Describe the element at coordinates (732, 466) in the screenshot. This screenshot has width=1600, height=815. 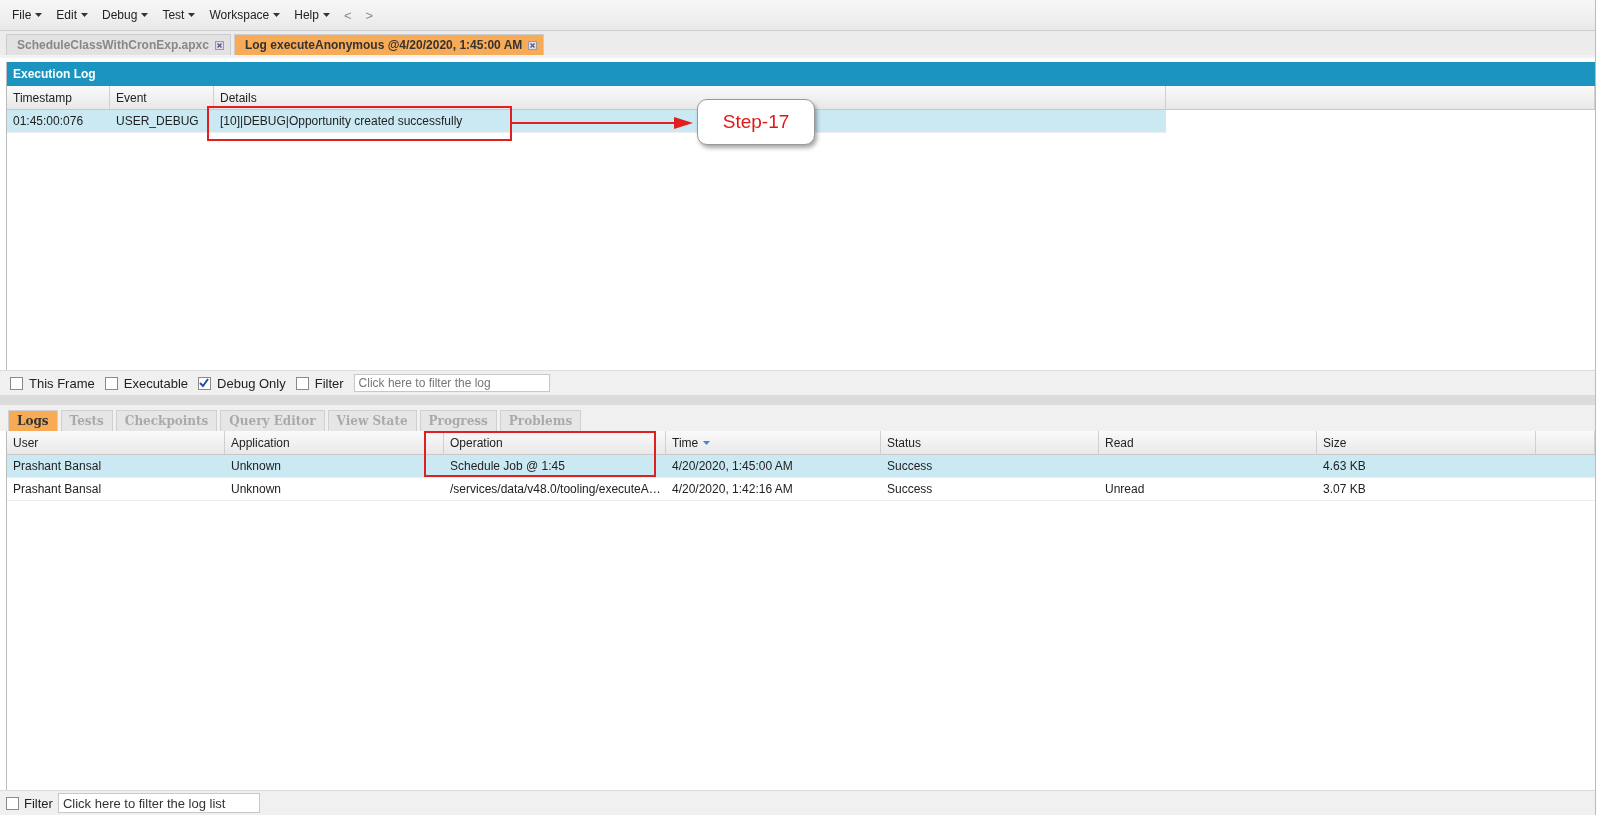
I see `table-cell: 4/20/2020, 1:45:00 AM` at that location.